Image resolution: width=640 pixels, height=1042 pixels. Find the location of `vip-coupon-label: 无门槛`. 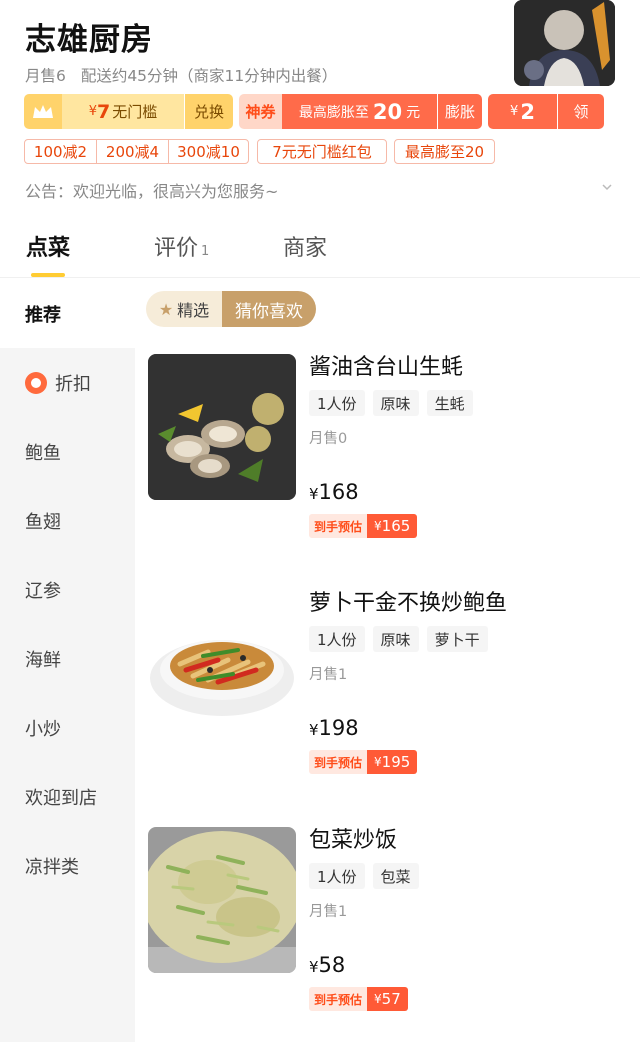

vip-coupon-label: 无门槛 is located at coordinates (135, 112).